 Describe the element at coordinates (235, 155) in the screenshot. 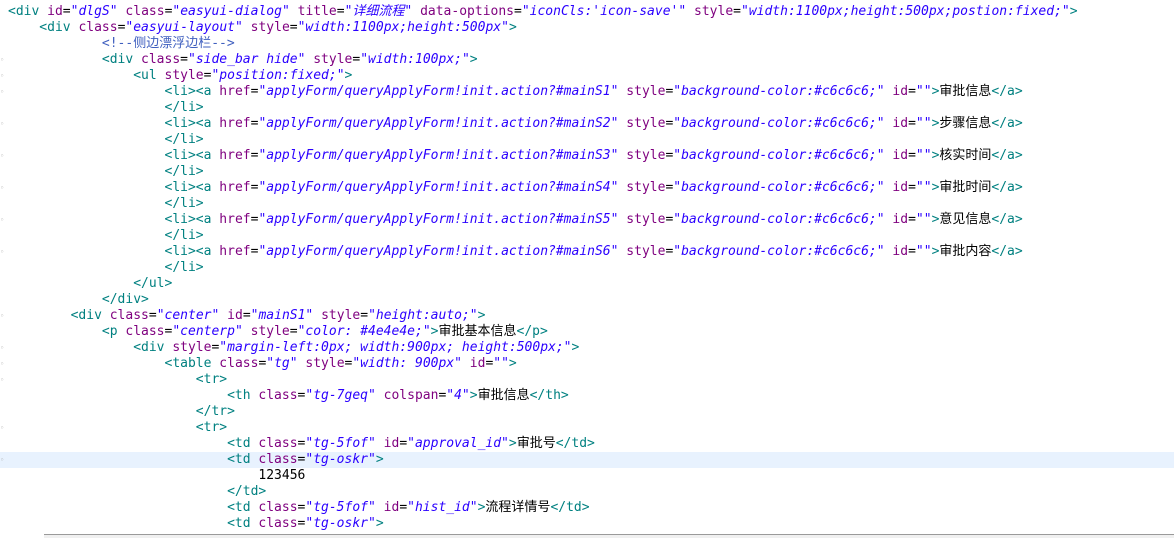

I see `token-attr: href` at that location.